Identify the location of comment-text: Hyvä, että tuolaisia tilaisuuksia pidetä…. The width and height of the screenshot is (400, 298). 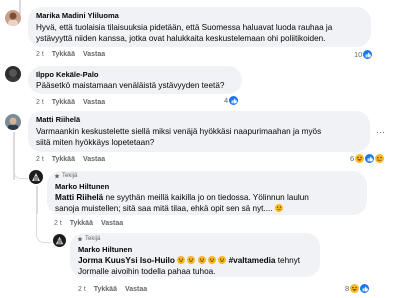
(184, 33).